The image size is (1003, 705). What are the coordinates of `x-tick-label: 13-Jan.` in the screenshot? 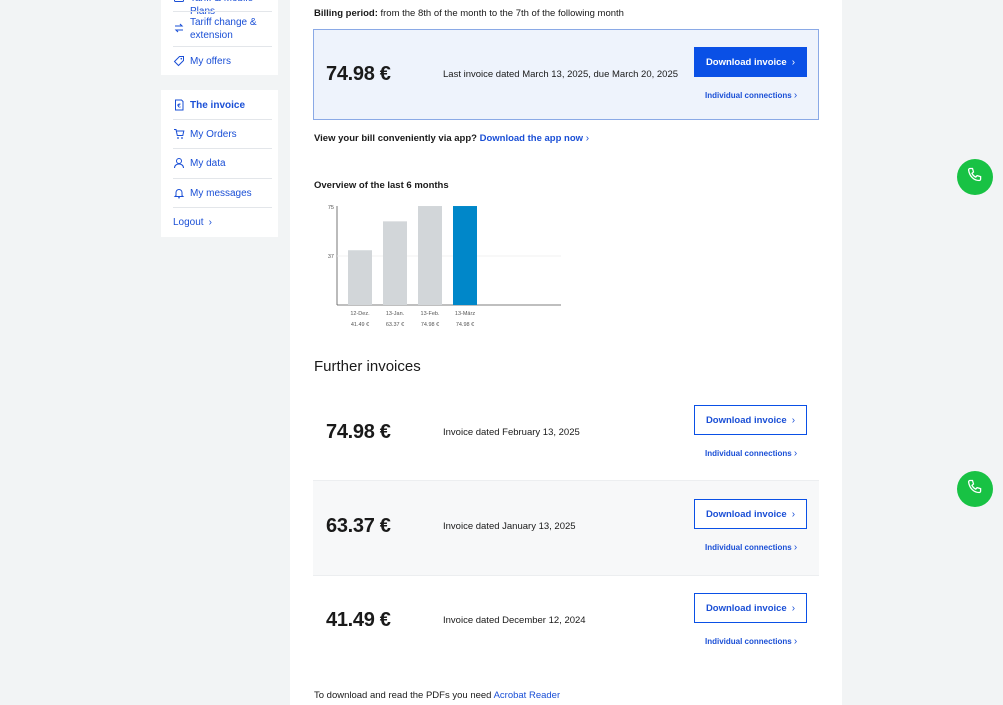 It's located at (395, 314).